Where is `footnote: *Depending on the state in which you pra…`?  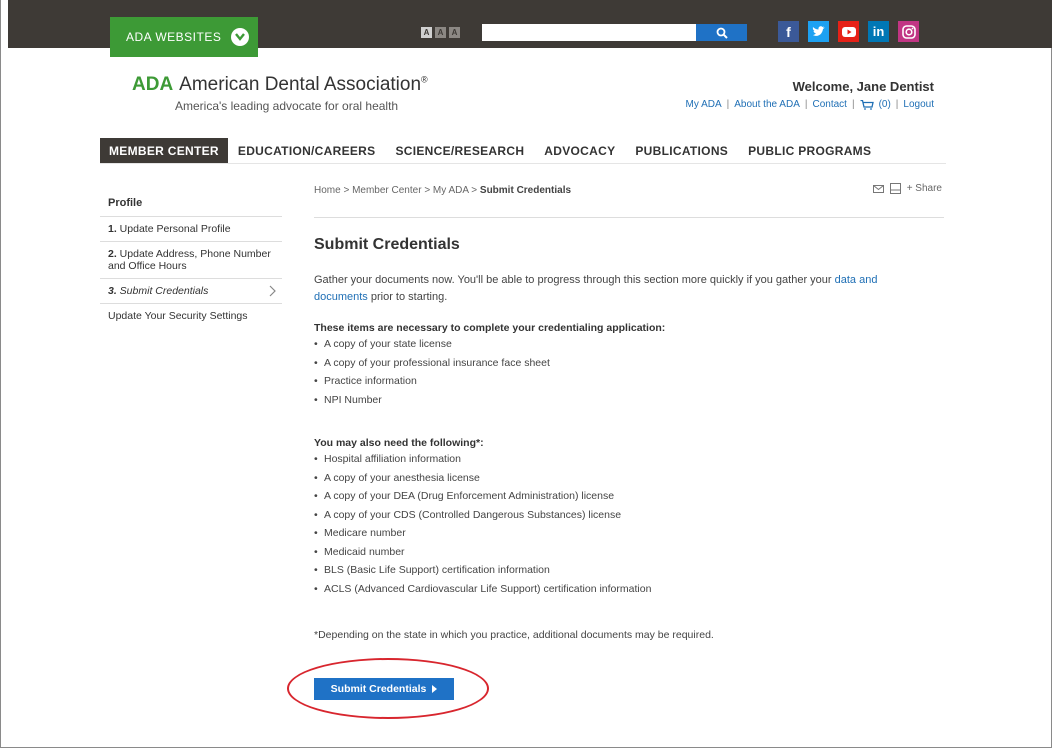 footnote: *Depending on the state in which you pra… is located at coordinates (514, 635).